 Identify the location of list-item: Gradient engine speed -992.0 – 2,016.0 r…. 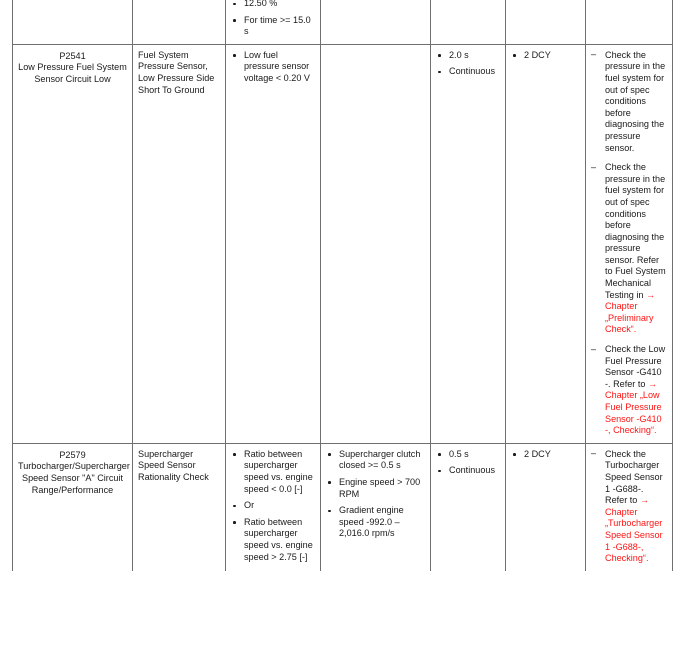
(375, 522).